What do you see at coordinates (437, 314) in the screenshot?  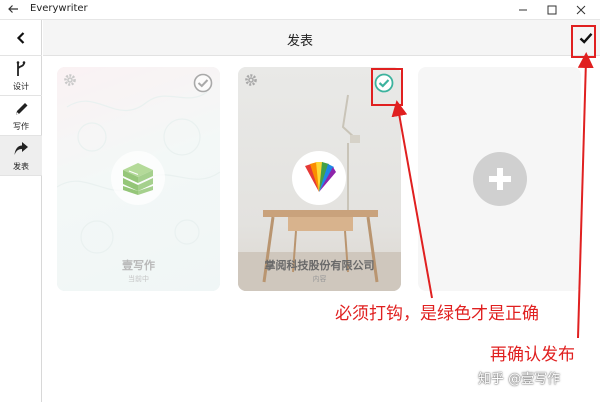 I see `annotation-select-hint: 必须打钩，是绿色才是正确` at bounding box center [437, 314].